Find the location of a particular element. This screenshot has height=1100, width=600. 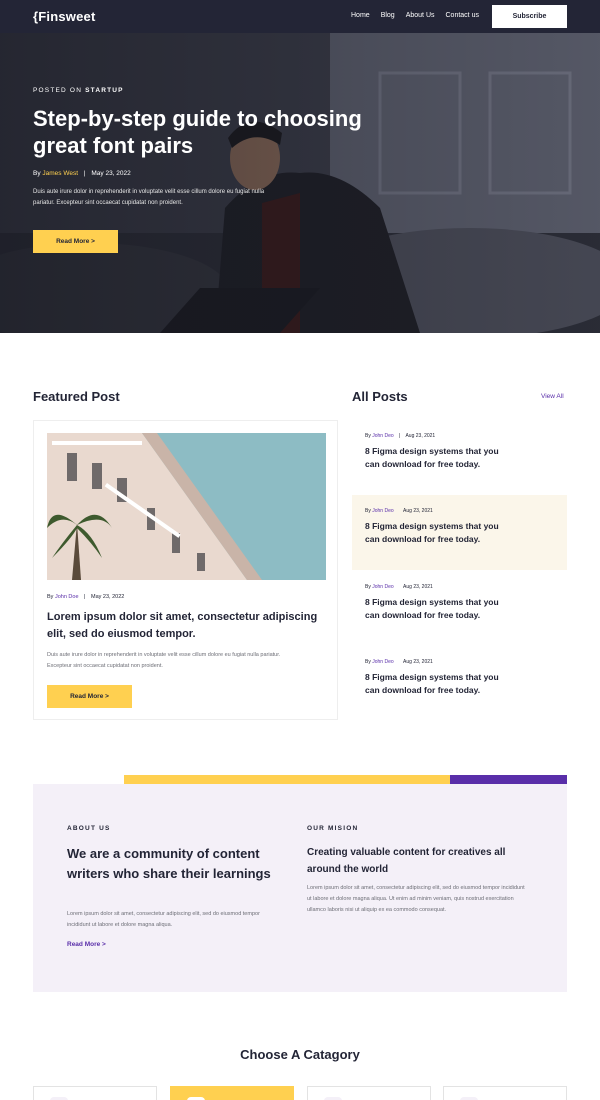

finsweet-logo: {Finsweet is located at coordinates (64, 16).